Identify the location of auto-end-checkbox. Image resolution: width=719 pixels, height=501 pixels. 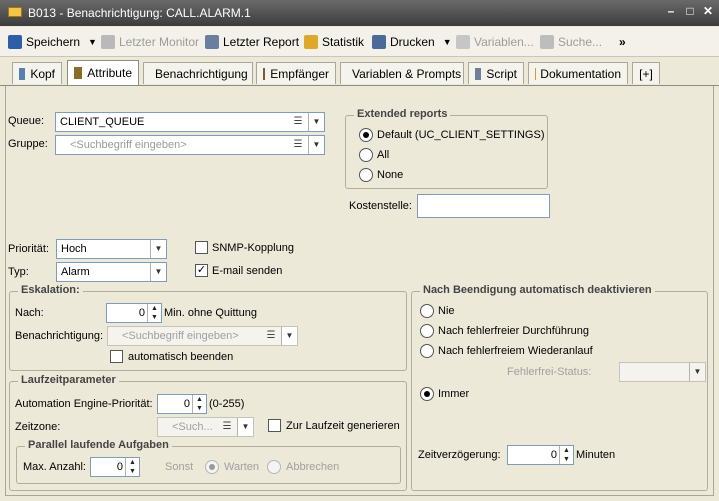
(116, 356).